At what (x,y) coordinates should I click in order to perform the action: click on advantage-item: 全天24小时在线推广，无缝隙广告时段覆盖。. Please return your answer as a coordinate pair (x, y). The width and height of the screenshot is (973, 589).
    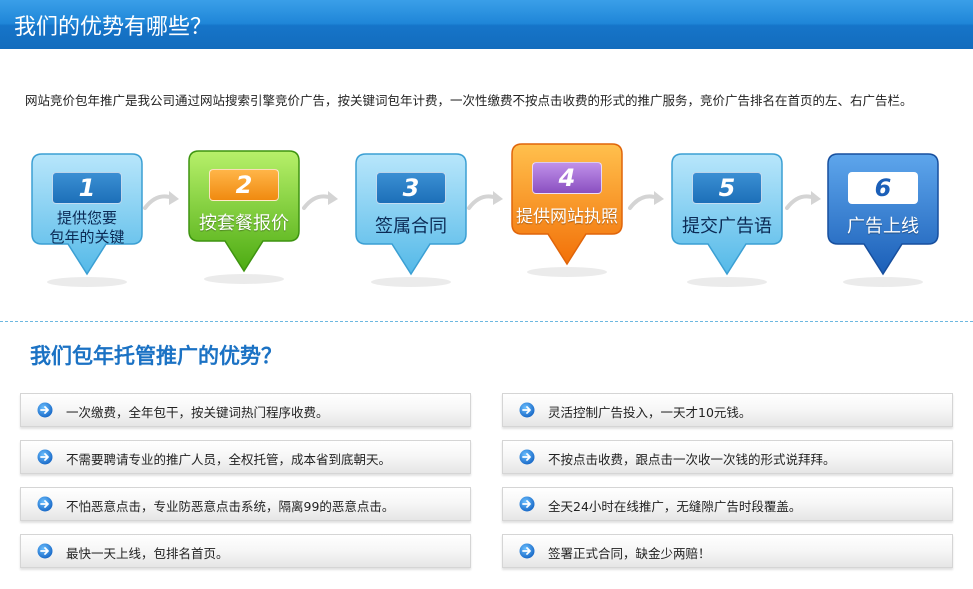
    Looking at the image, I should click on (727, 504).